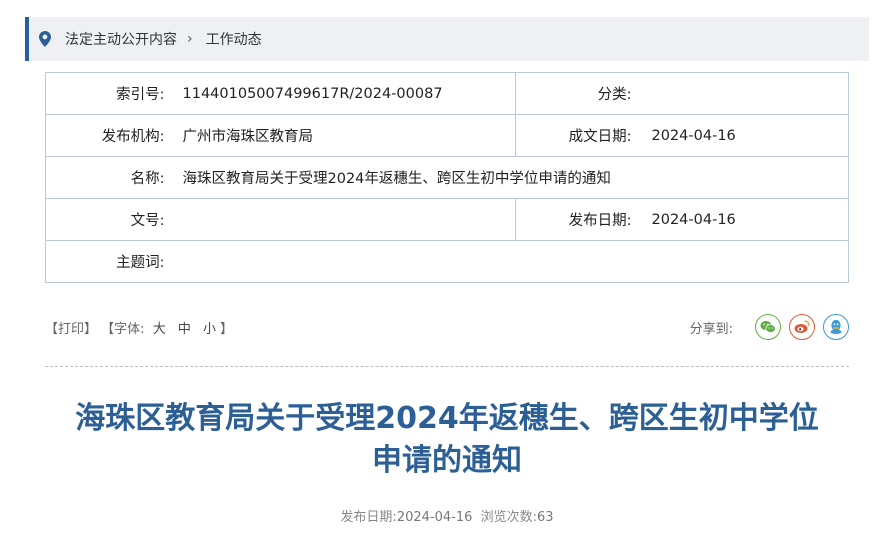 The height and width of the screenshot is (552, 894). I want to click on wechat-share-icon, so click(768, 327).